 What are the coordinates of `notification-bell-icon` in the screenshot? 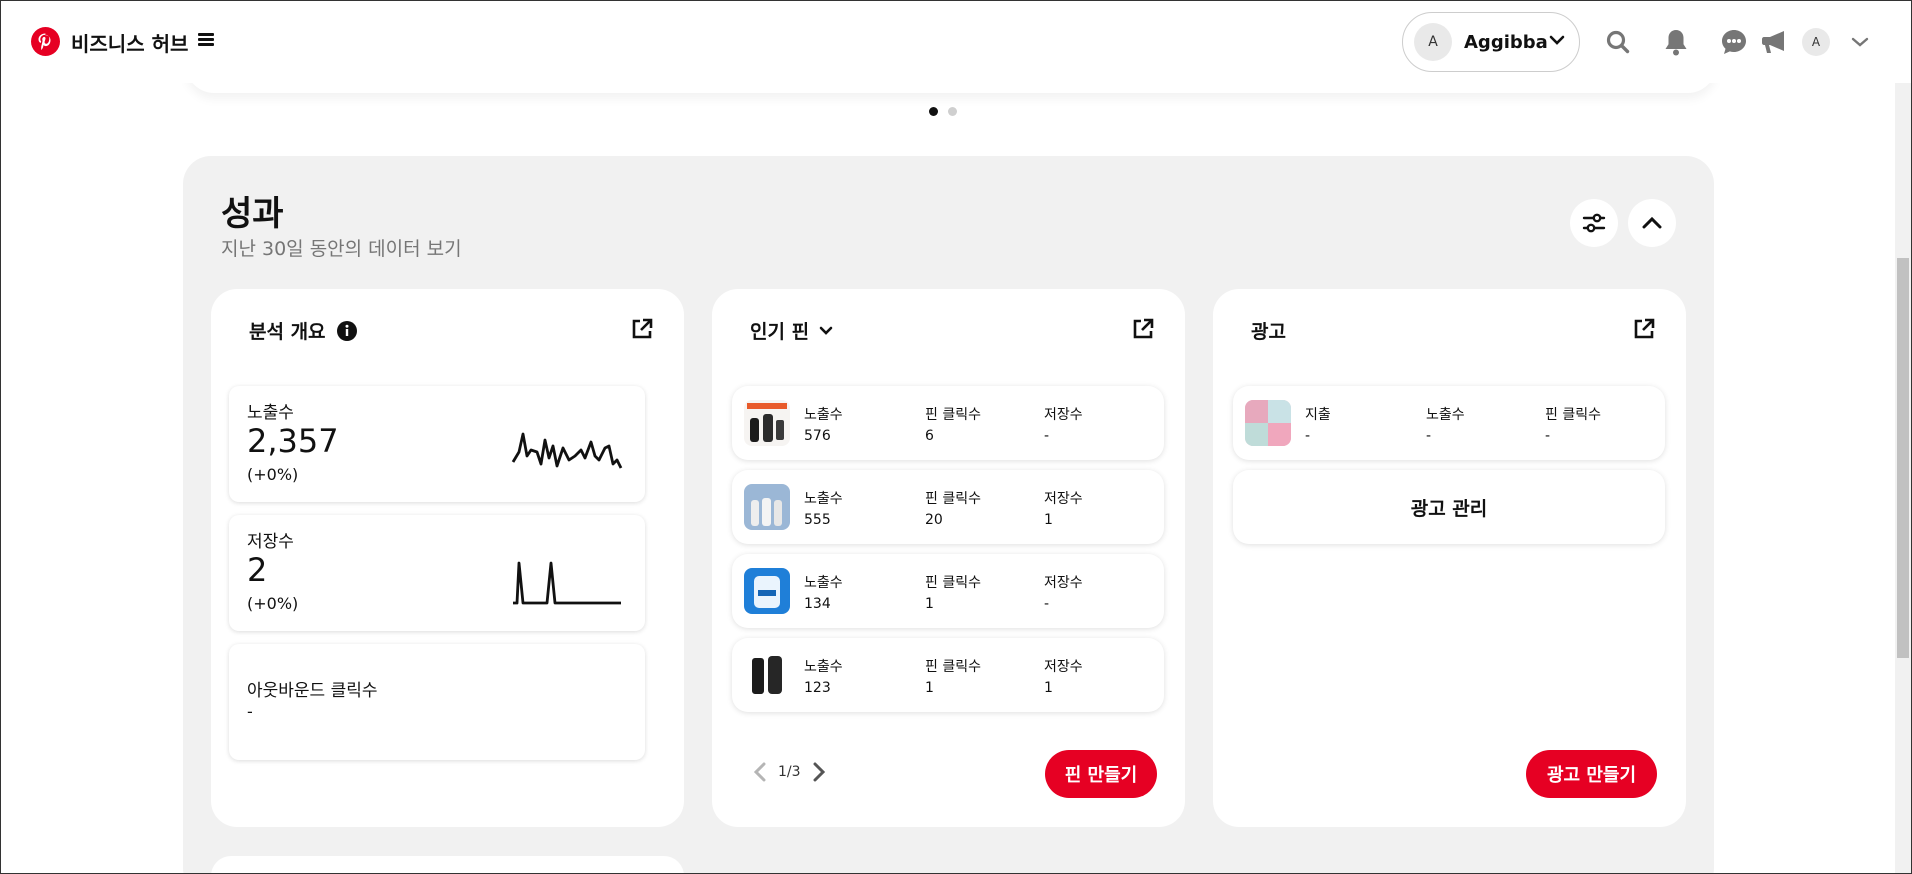 It's located at (1676, 42).